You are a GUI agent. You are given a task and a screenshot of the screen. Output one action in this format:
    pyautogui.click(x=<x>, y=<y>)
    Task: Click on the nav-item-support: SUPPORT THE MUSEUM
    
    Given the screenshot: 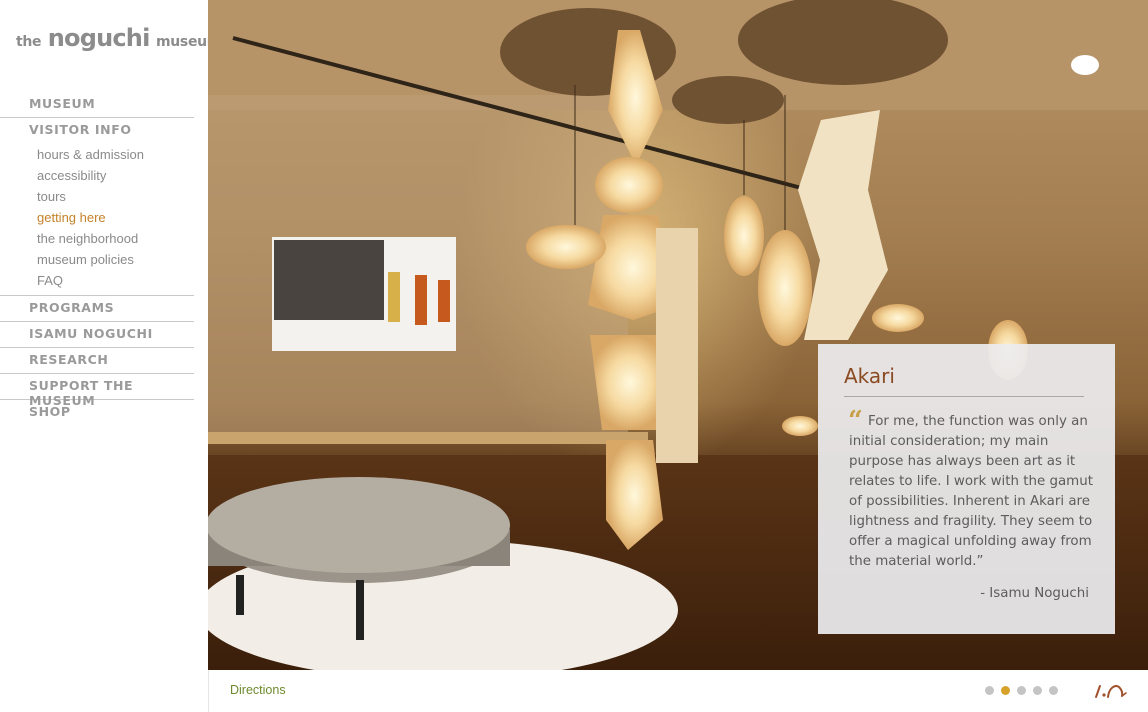 What is the action you would take?
    pyautogui.click(x=97, y=391)
    